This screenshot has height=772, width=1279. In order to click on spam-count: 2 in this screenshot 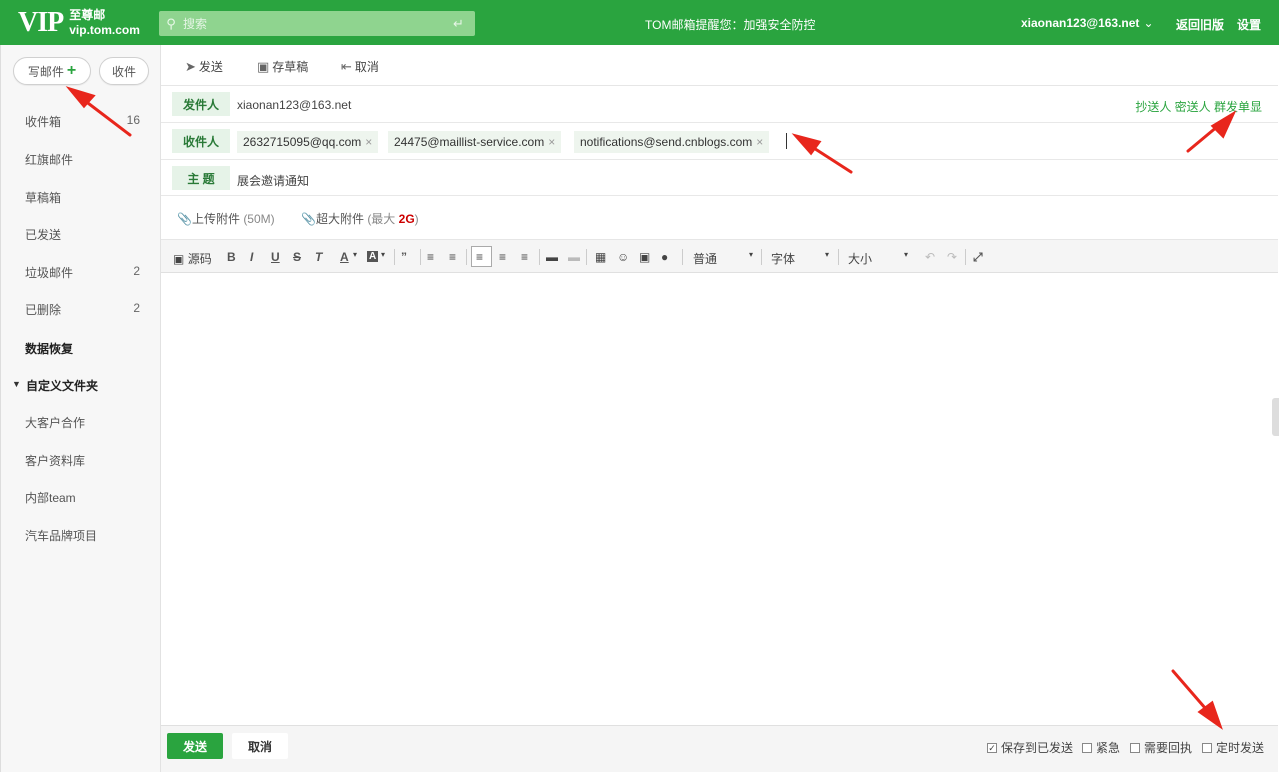, I will do `click(136, 271)`.